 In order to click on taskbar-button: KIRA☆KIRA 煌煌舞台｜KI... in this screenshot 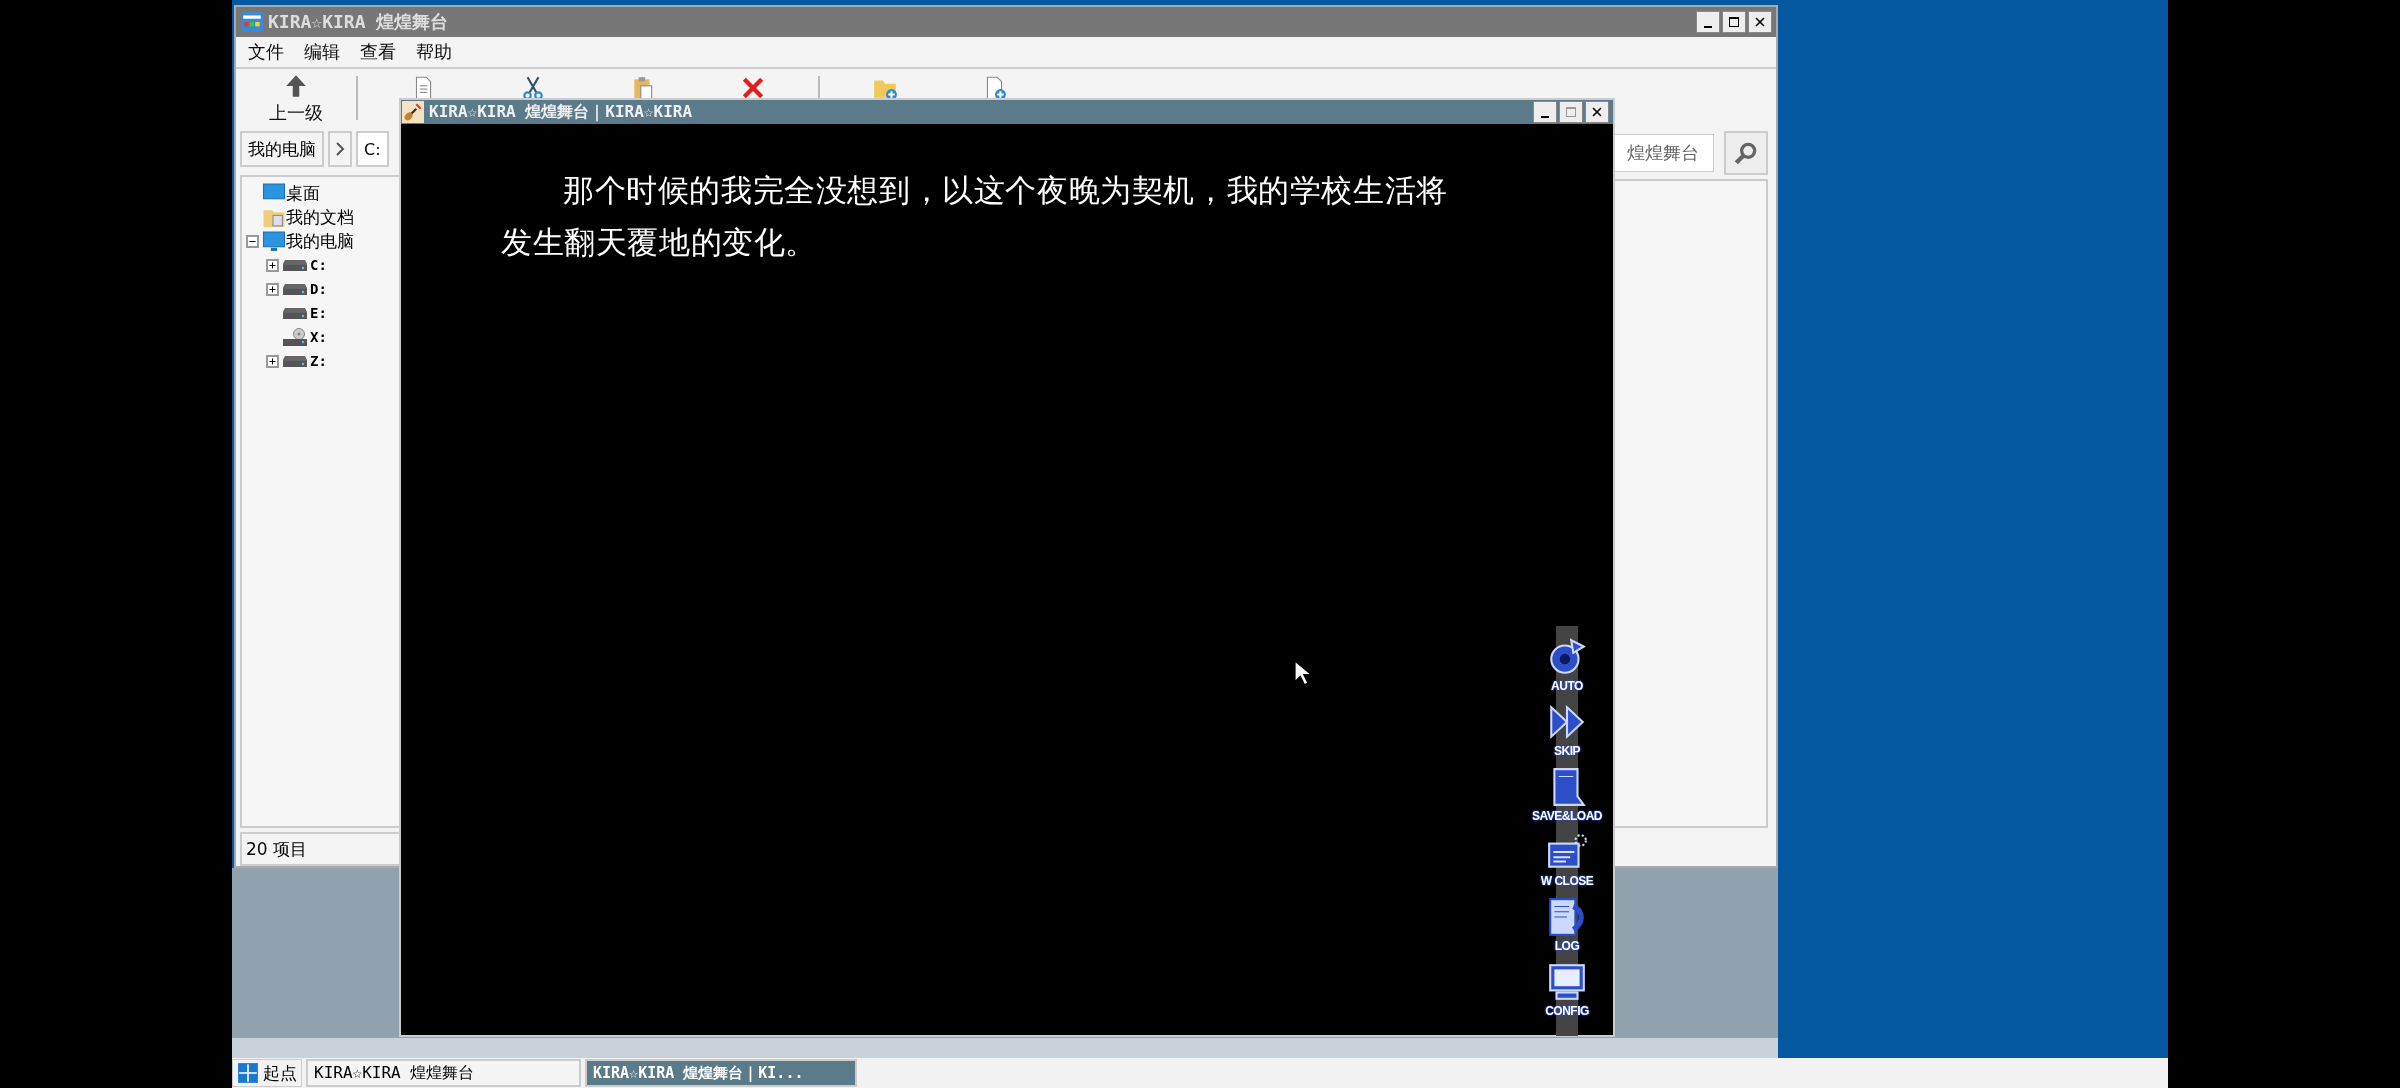, I will do `click(721, 1073)`.